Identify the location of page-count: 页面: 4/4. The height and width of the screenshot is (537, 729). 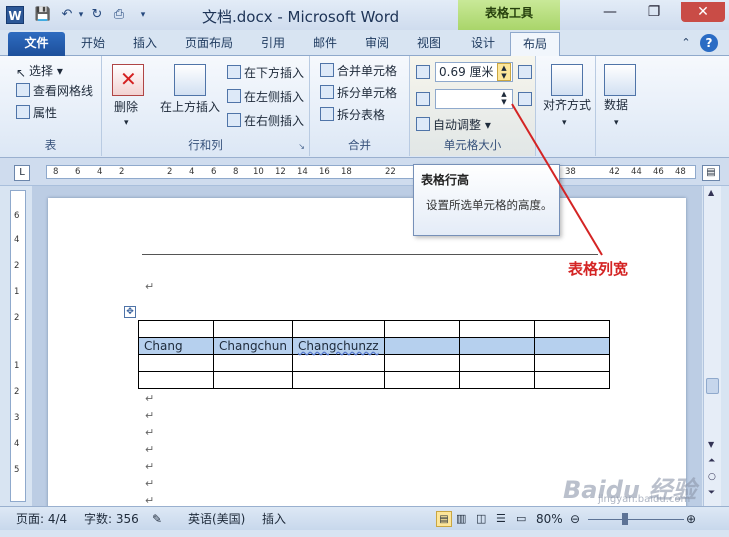
(41, 519).